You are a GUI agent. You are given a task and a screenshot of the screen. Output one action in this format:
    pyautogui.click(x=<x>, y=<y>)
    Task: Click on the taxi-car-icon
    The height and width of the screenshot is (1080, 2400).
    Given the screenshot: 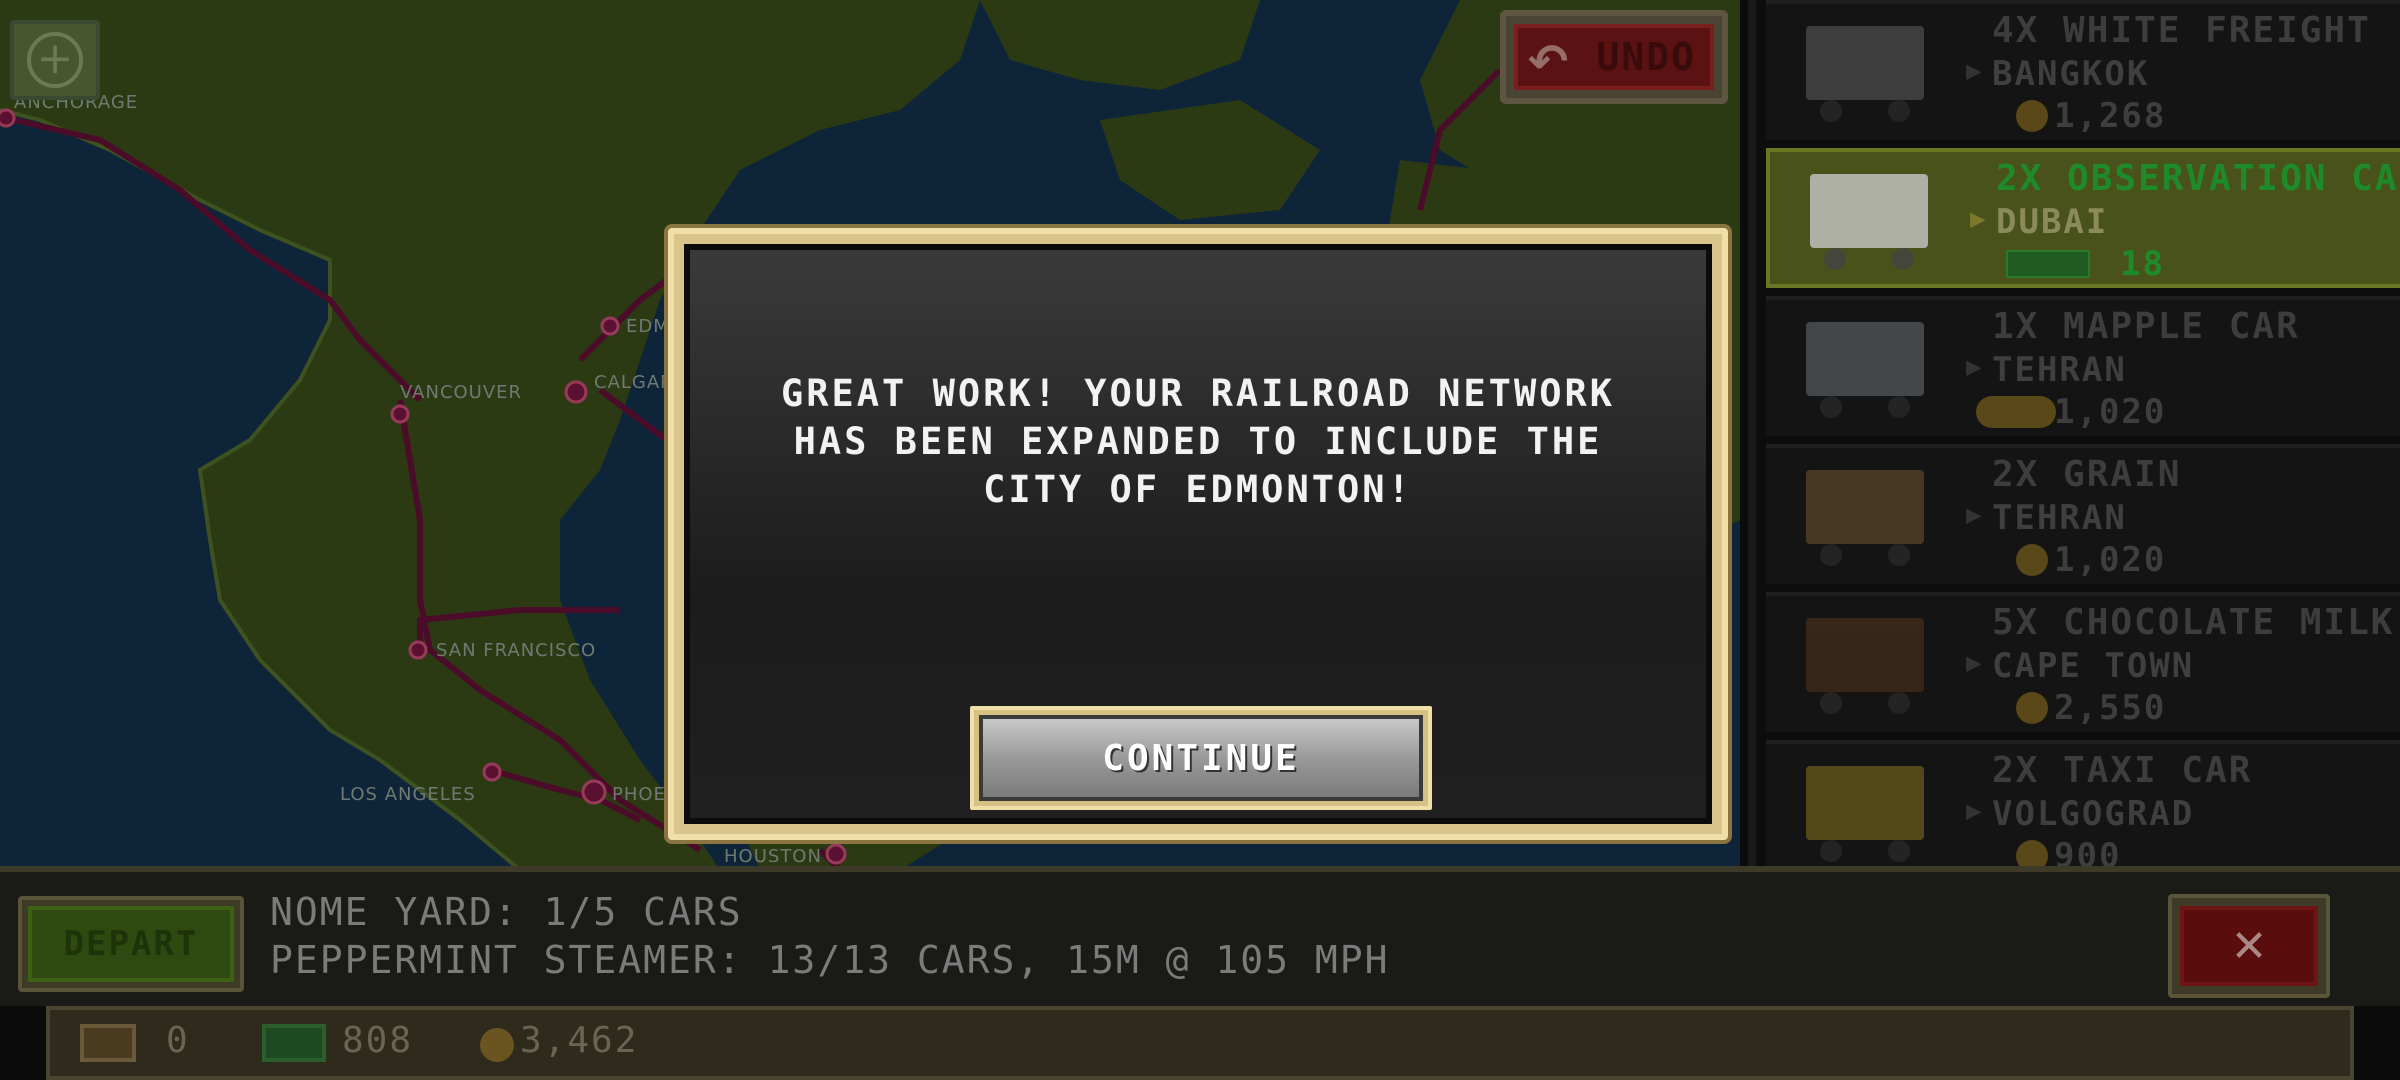 What is the action you would take?
    pyautogui.click(x=1865, y=814)
    